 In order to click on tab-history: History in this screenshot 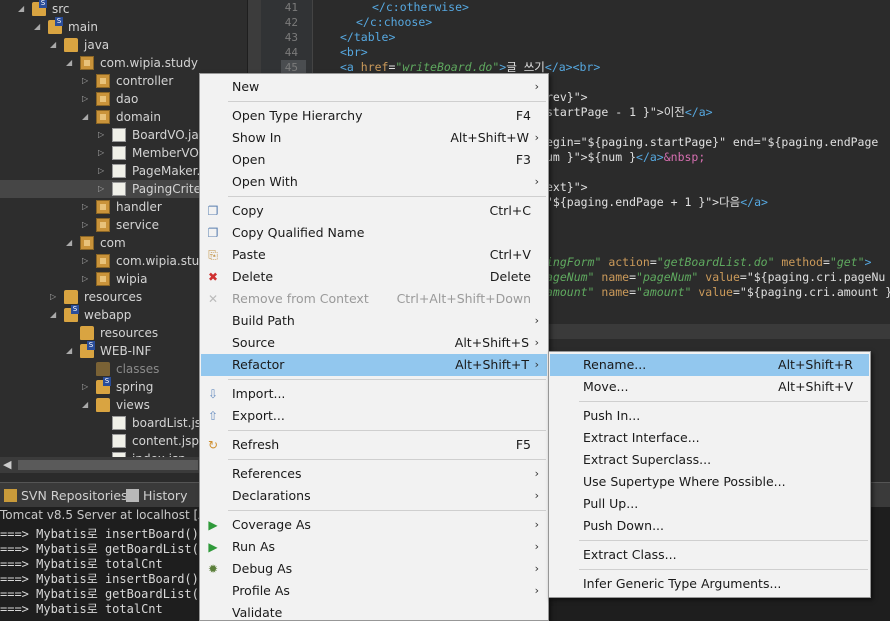, I will do `click(156, 495)`.